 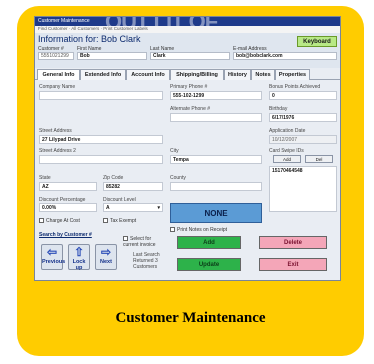 I want to click on company-field, so click(x=101, y=95).